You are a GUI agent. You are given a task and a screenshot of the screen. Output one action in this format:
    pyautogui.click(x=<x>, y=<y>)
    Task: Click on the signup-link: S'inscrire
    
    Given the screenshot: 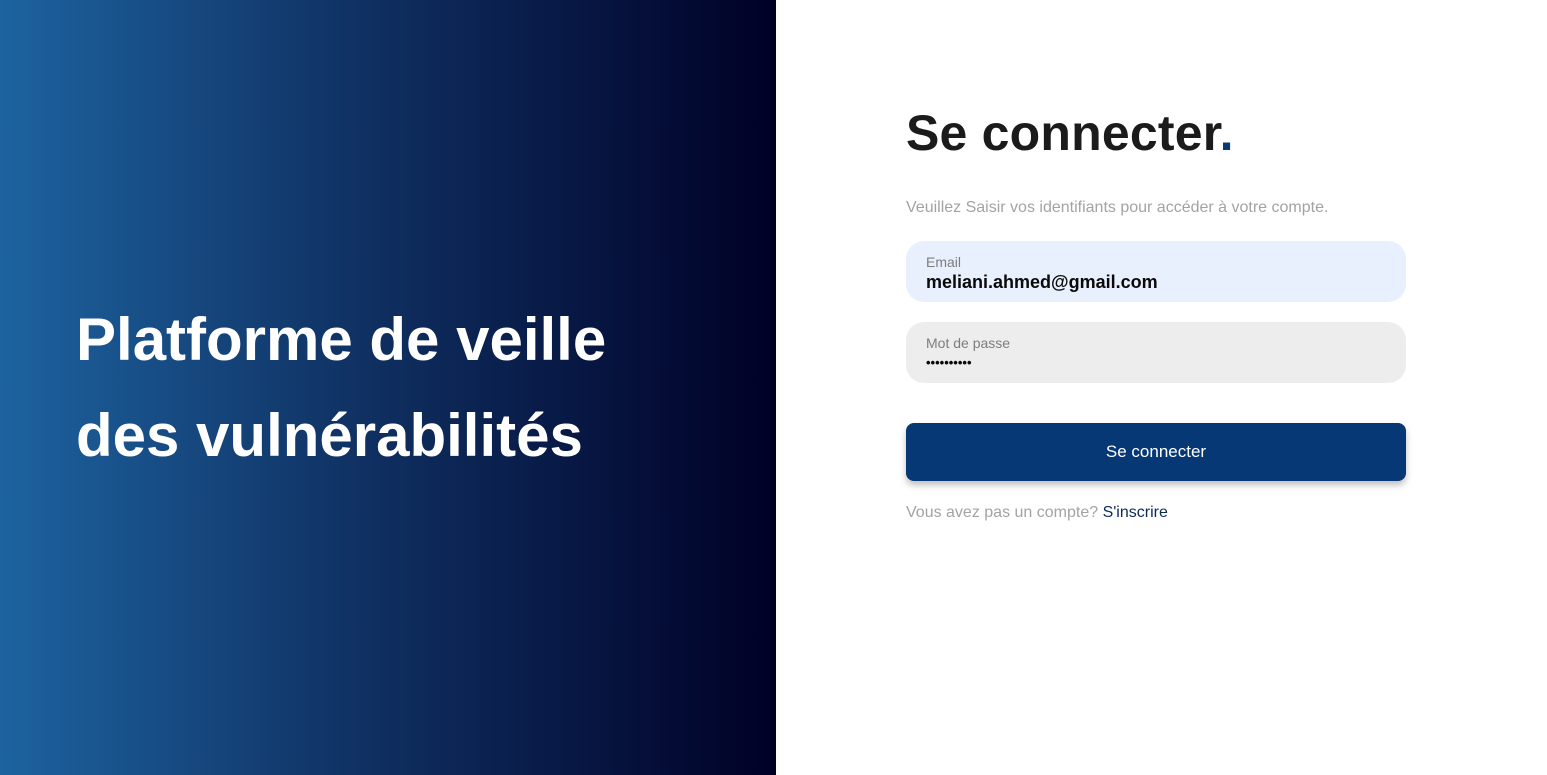 What is the action you would take?
    pyautogui.click(x=1135, y=512)
    